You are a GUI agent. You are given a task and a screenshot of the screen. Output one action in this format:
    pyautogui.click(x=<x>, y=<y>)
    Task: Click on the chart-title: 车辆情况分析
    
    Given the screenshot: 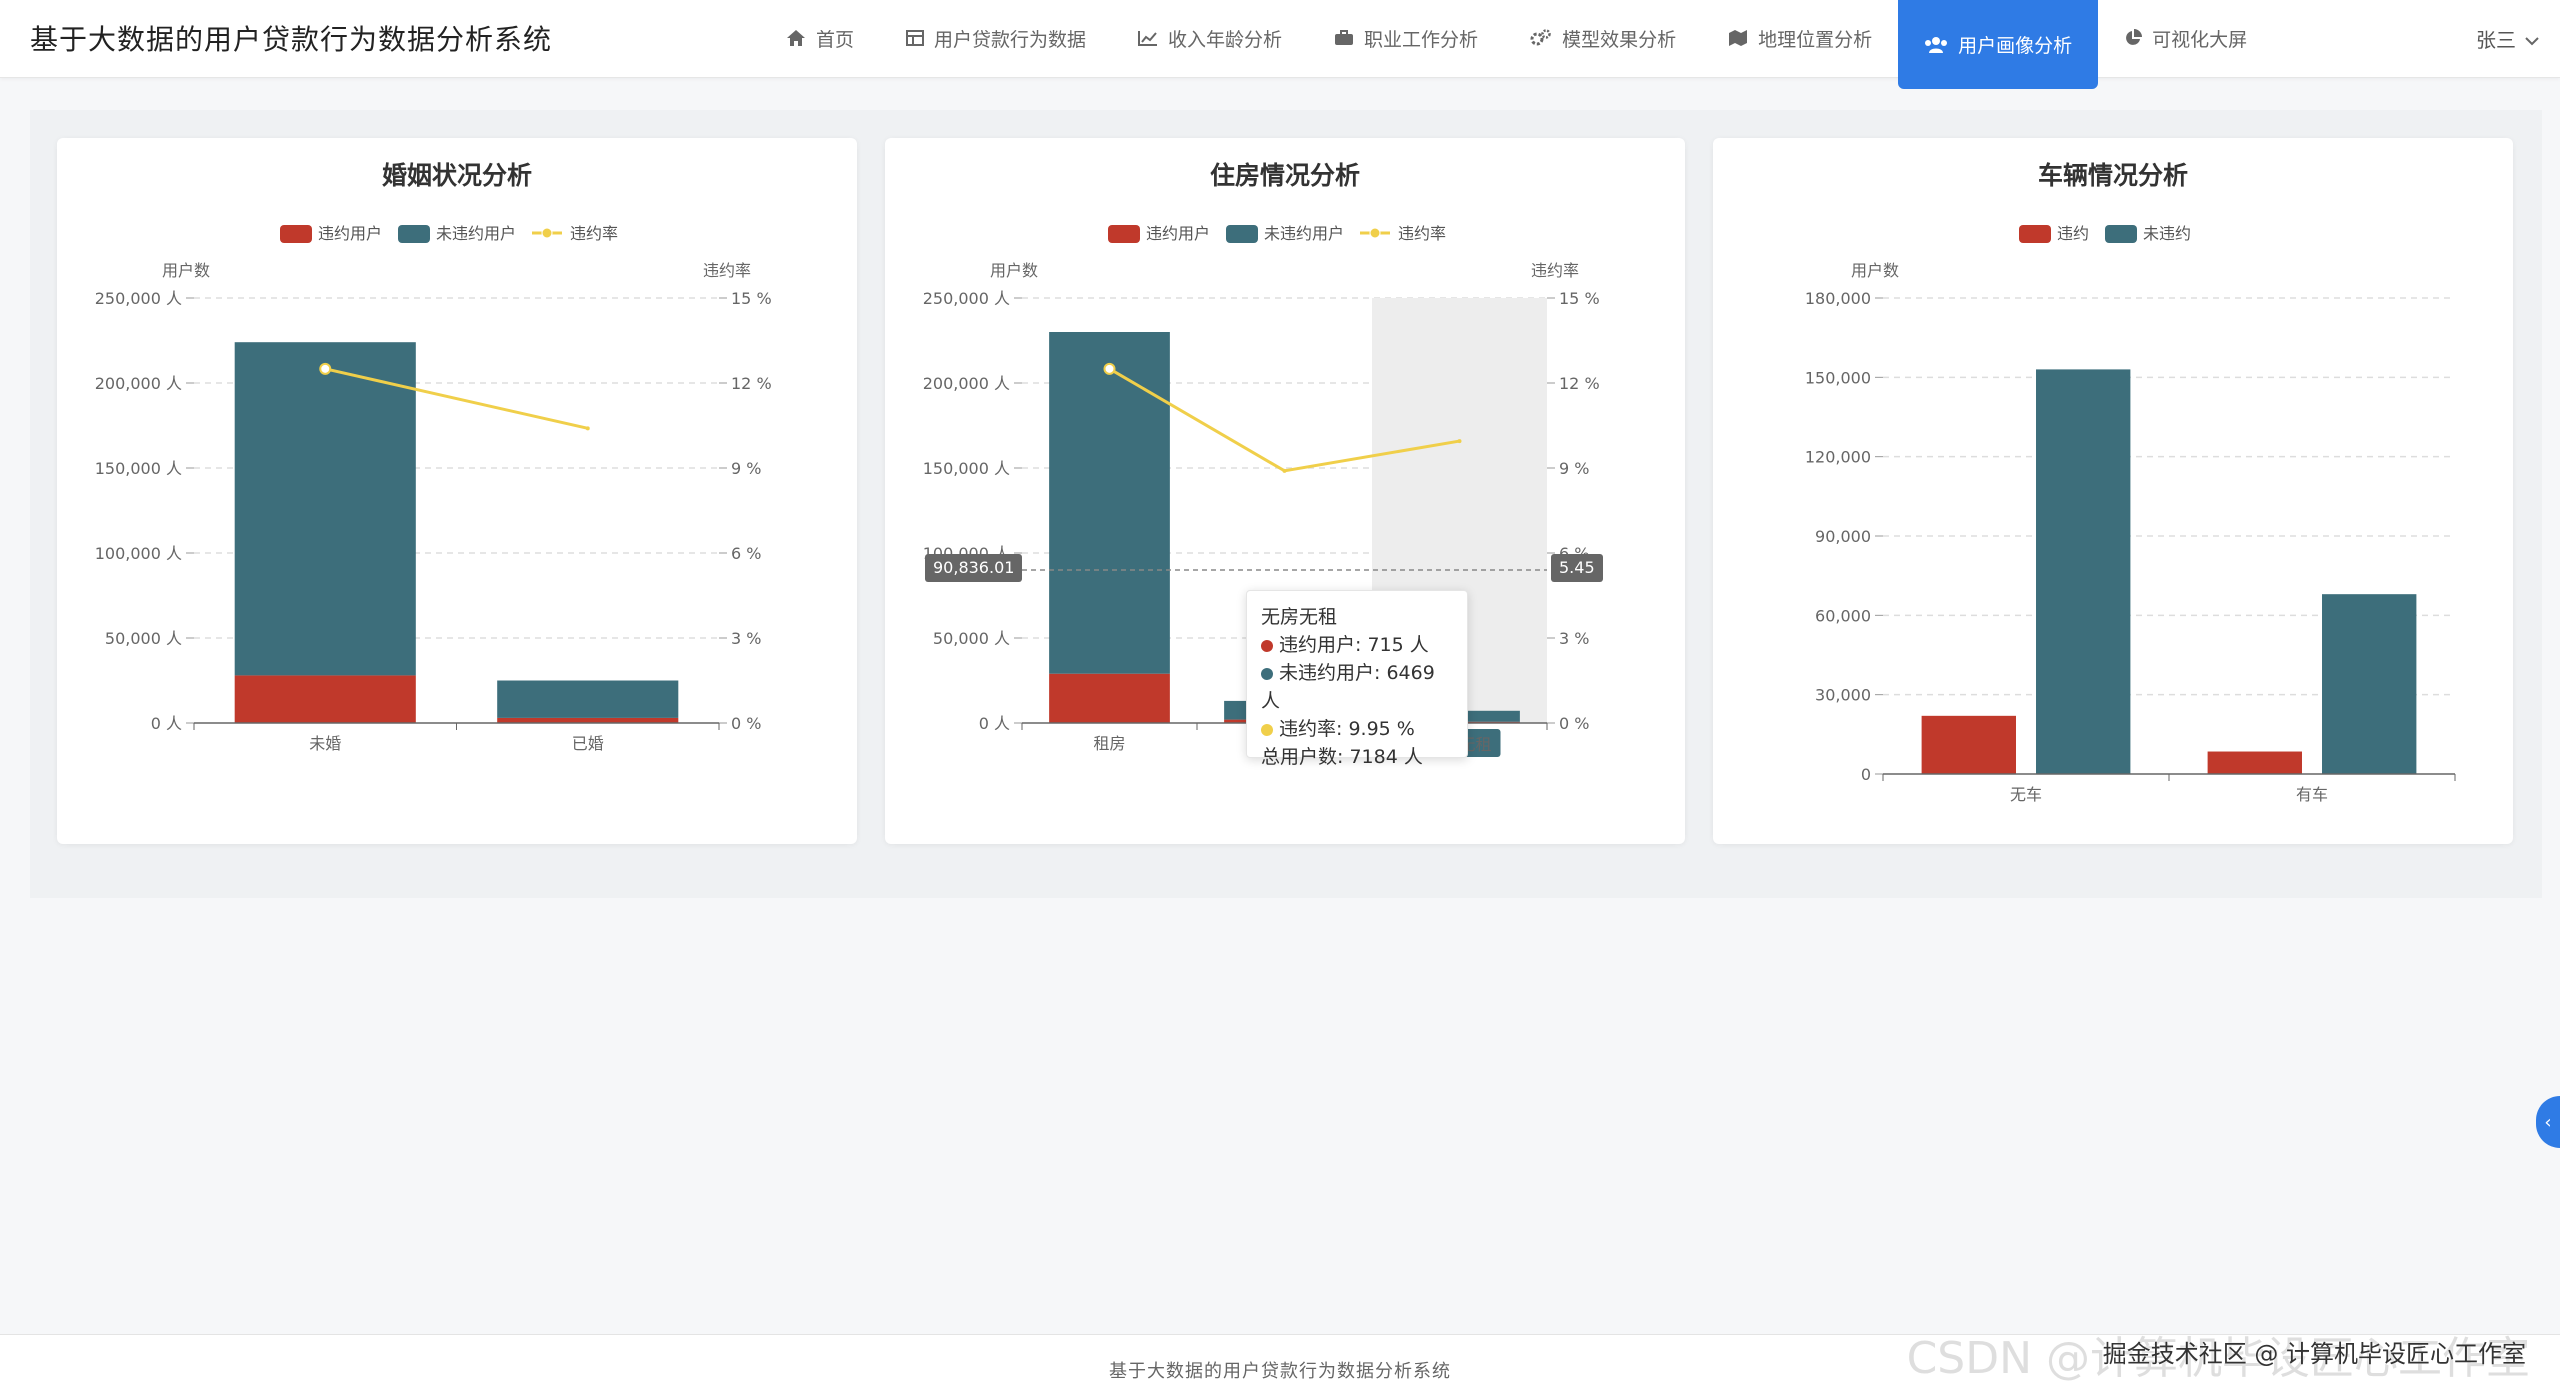 What is the action you would take?
    pyautogui.click(x=2113, y=175)
    